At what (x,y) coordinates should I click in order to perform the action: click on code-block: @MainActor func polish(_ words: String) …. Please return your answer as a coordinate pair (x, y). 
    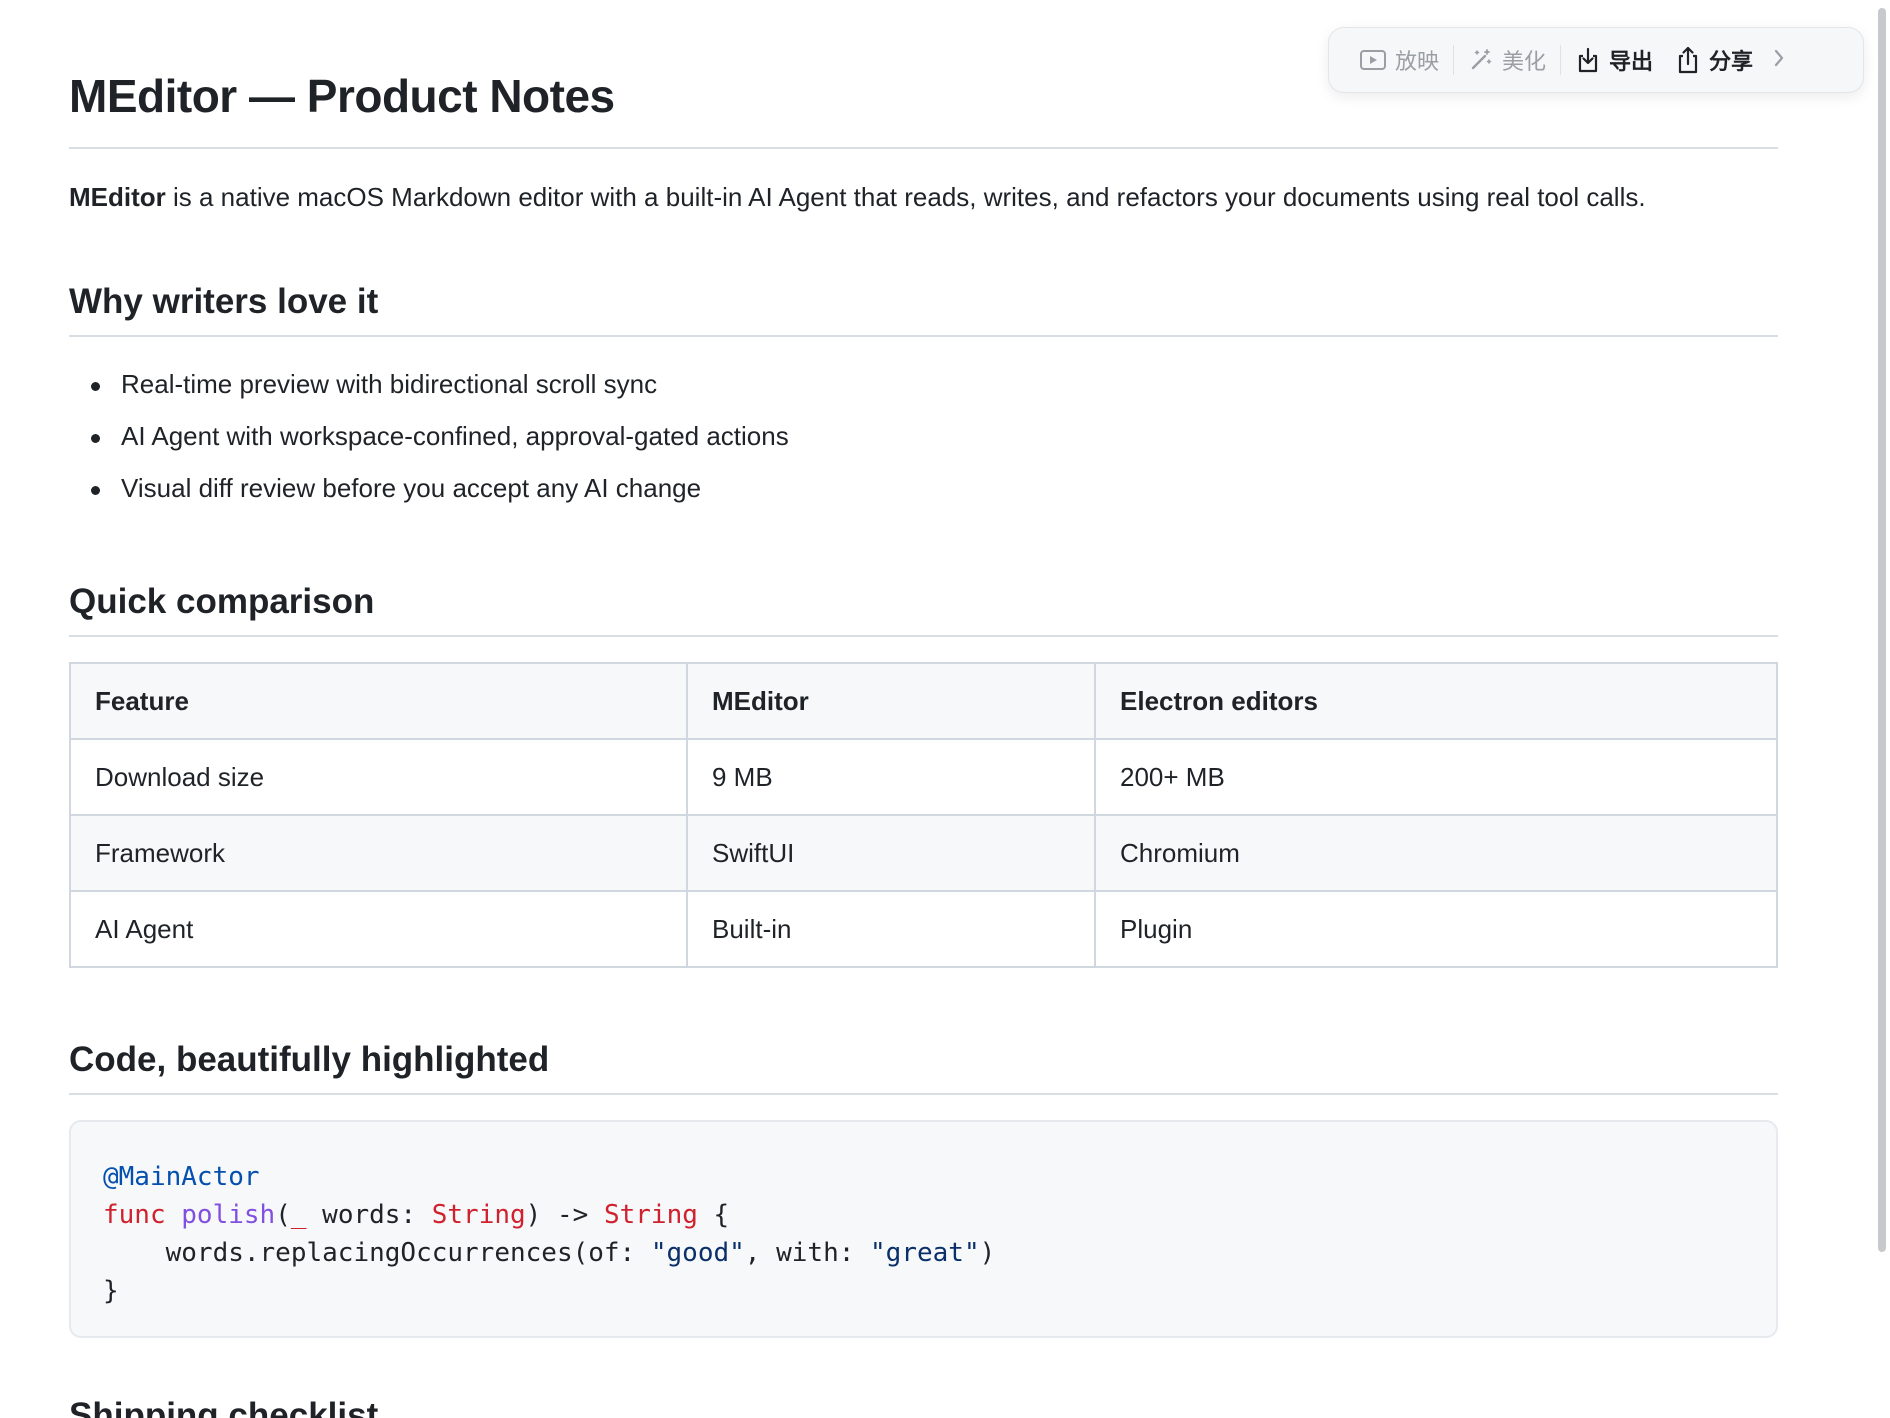
    Looking at the image, I should click on (923, 1229).